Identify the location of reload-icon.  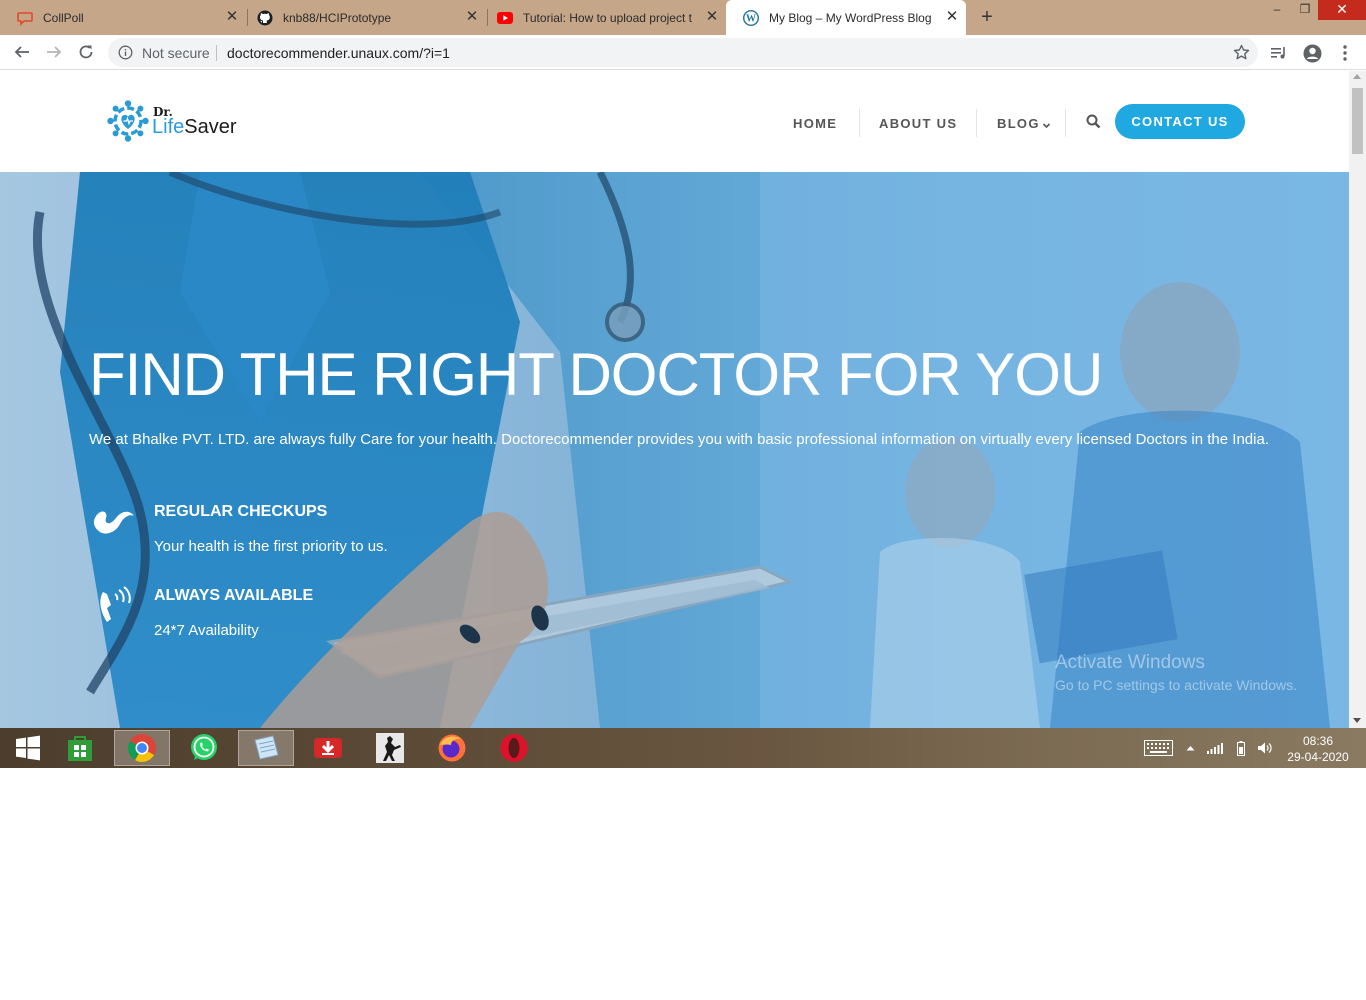
(86, 52).